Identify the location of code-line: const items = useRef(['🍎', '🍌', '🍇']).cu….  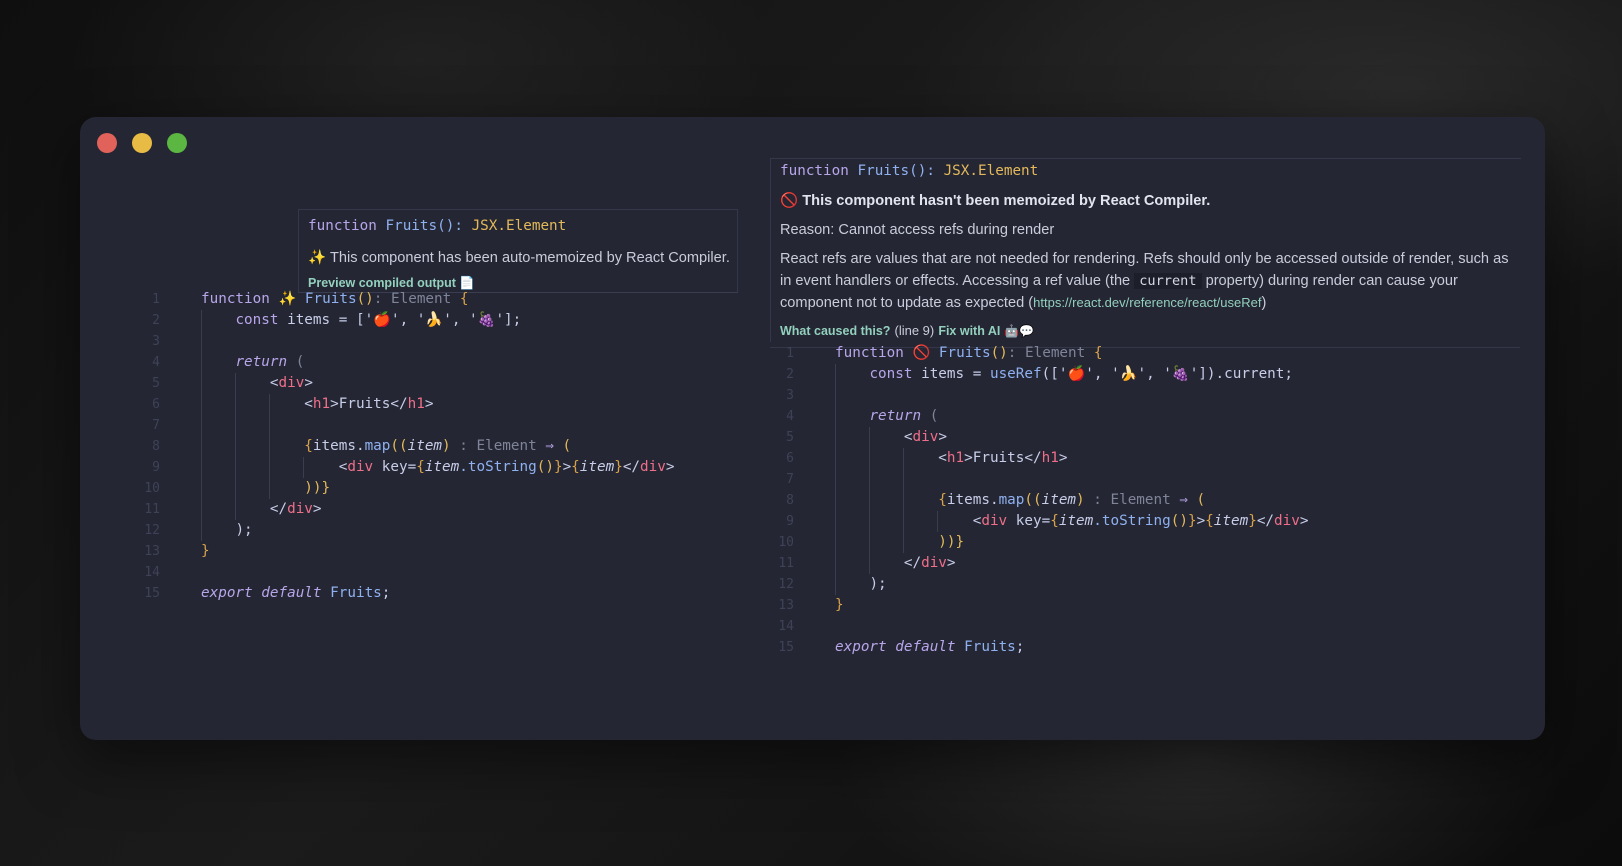
(1081, 374).